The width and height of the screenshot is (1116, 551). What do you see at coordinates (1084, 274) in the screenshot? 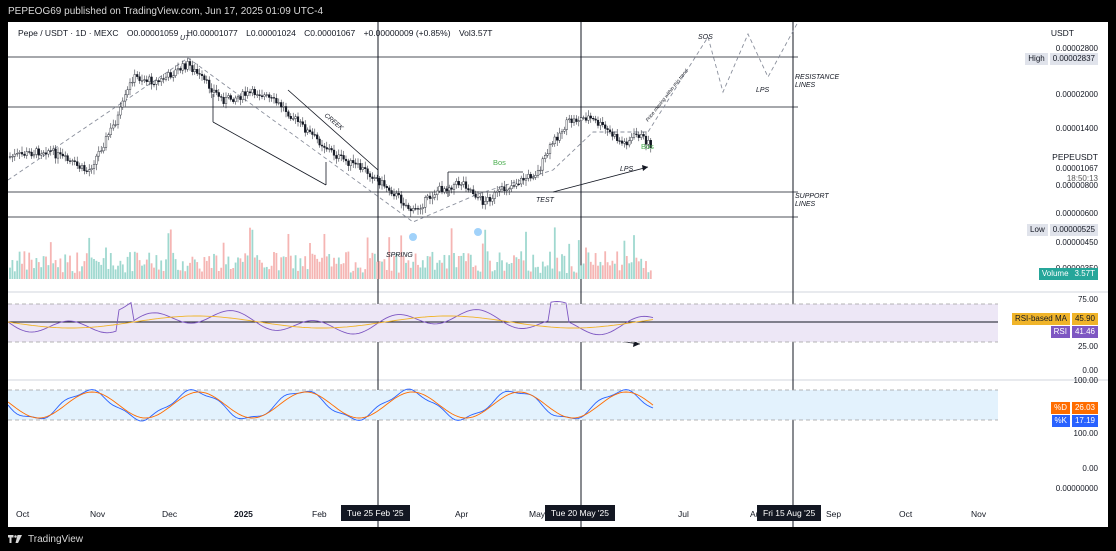
I see `volume-value: 3.57T` at bounding box center [1084, 274].